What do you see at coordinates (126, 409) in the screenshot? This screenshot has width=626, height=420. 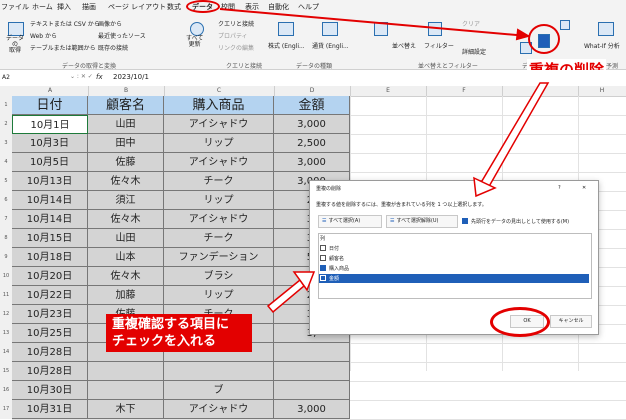 I see `table-cell: 木下` at bounding box center [126, 409].